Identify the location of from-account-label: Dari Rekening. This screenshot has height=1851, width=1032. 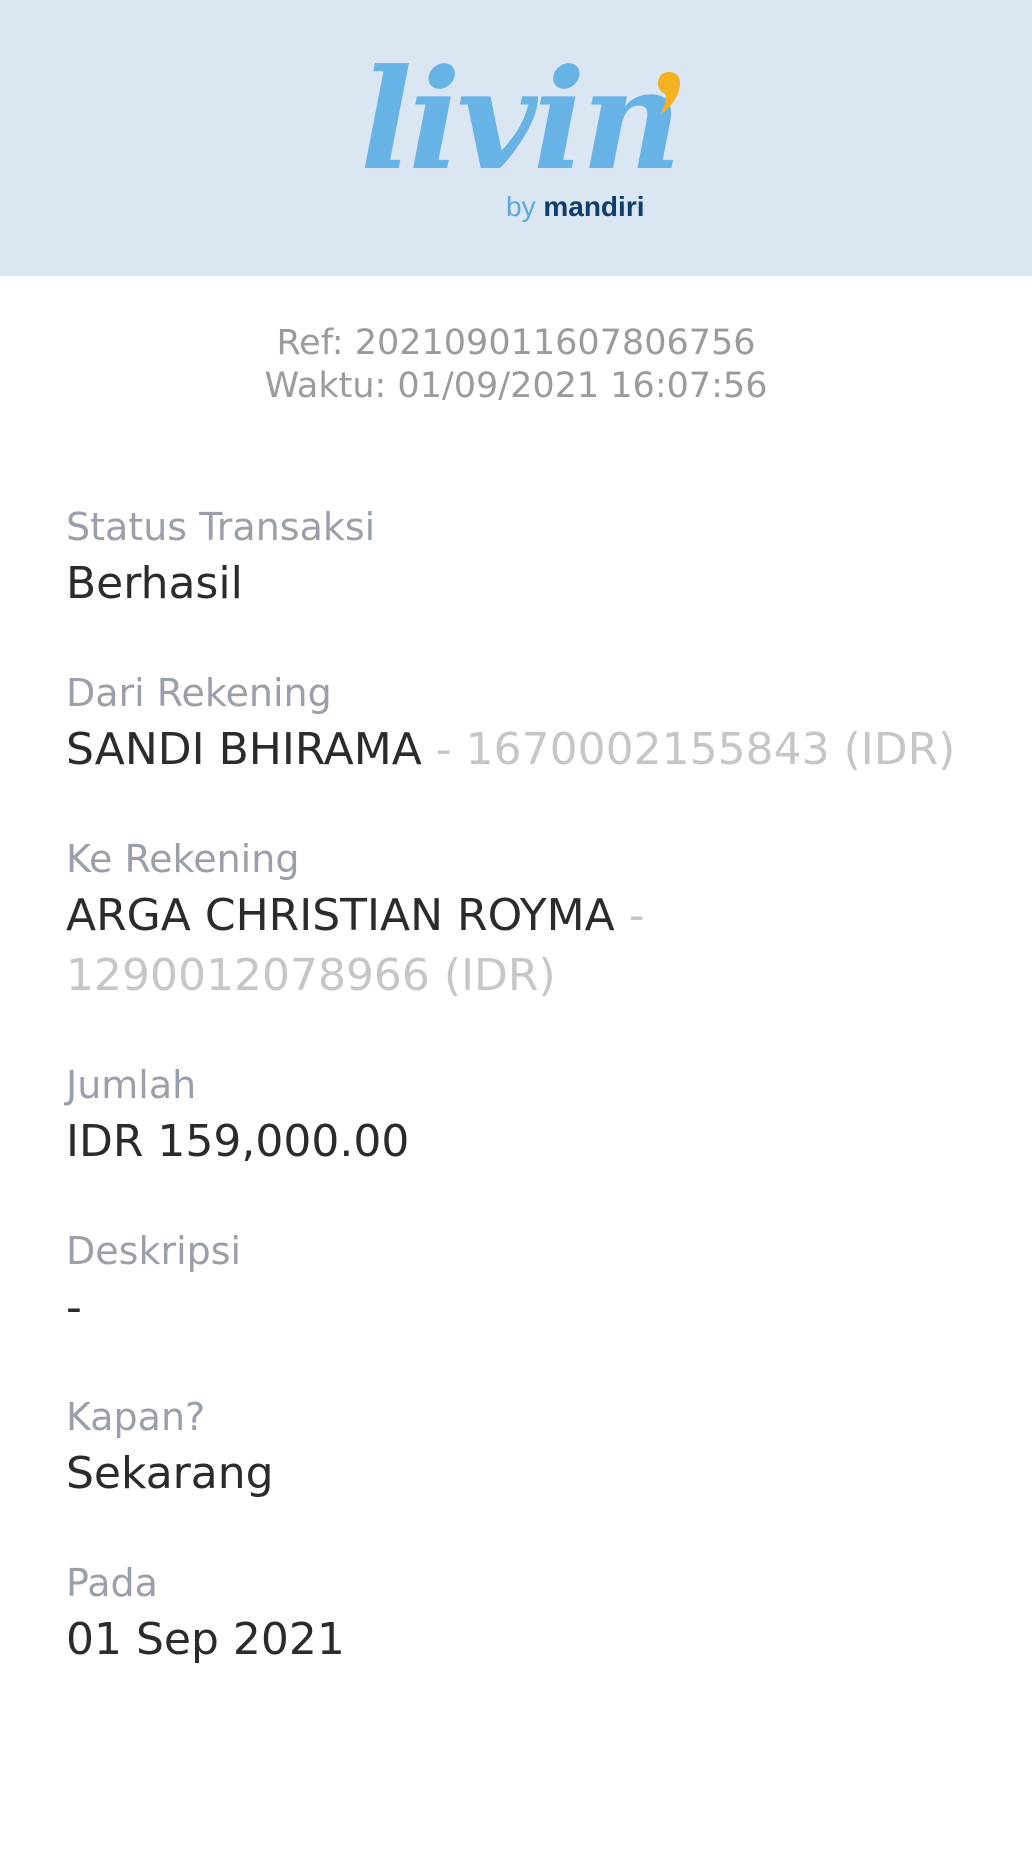
(199, 693).